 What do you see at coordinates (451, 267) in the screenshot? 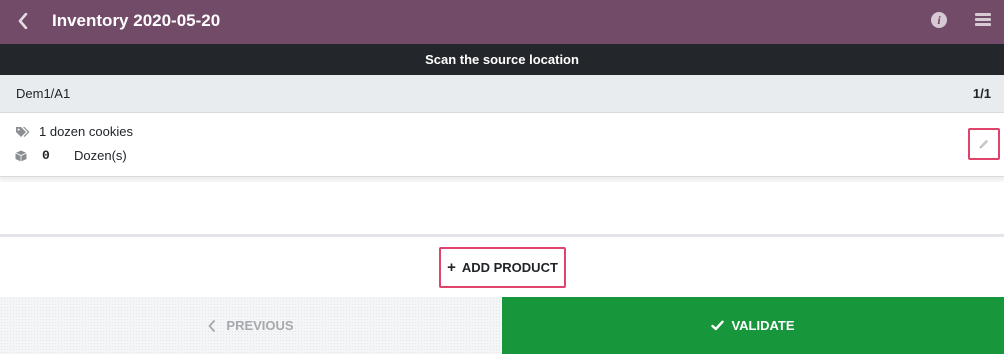
I see `plus-icon: +` at bounding box center [451, 267].